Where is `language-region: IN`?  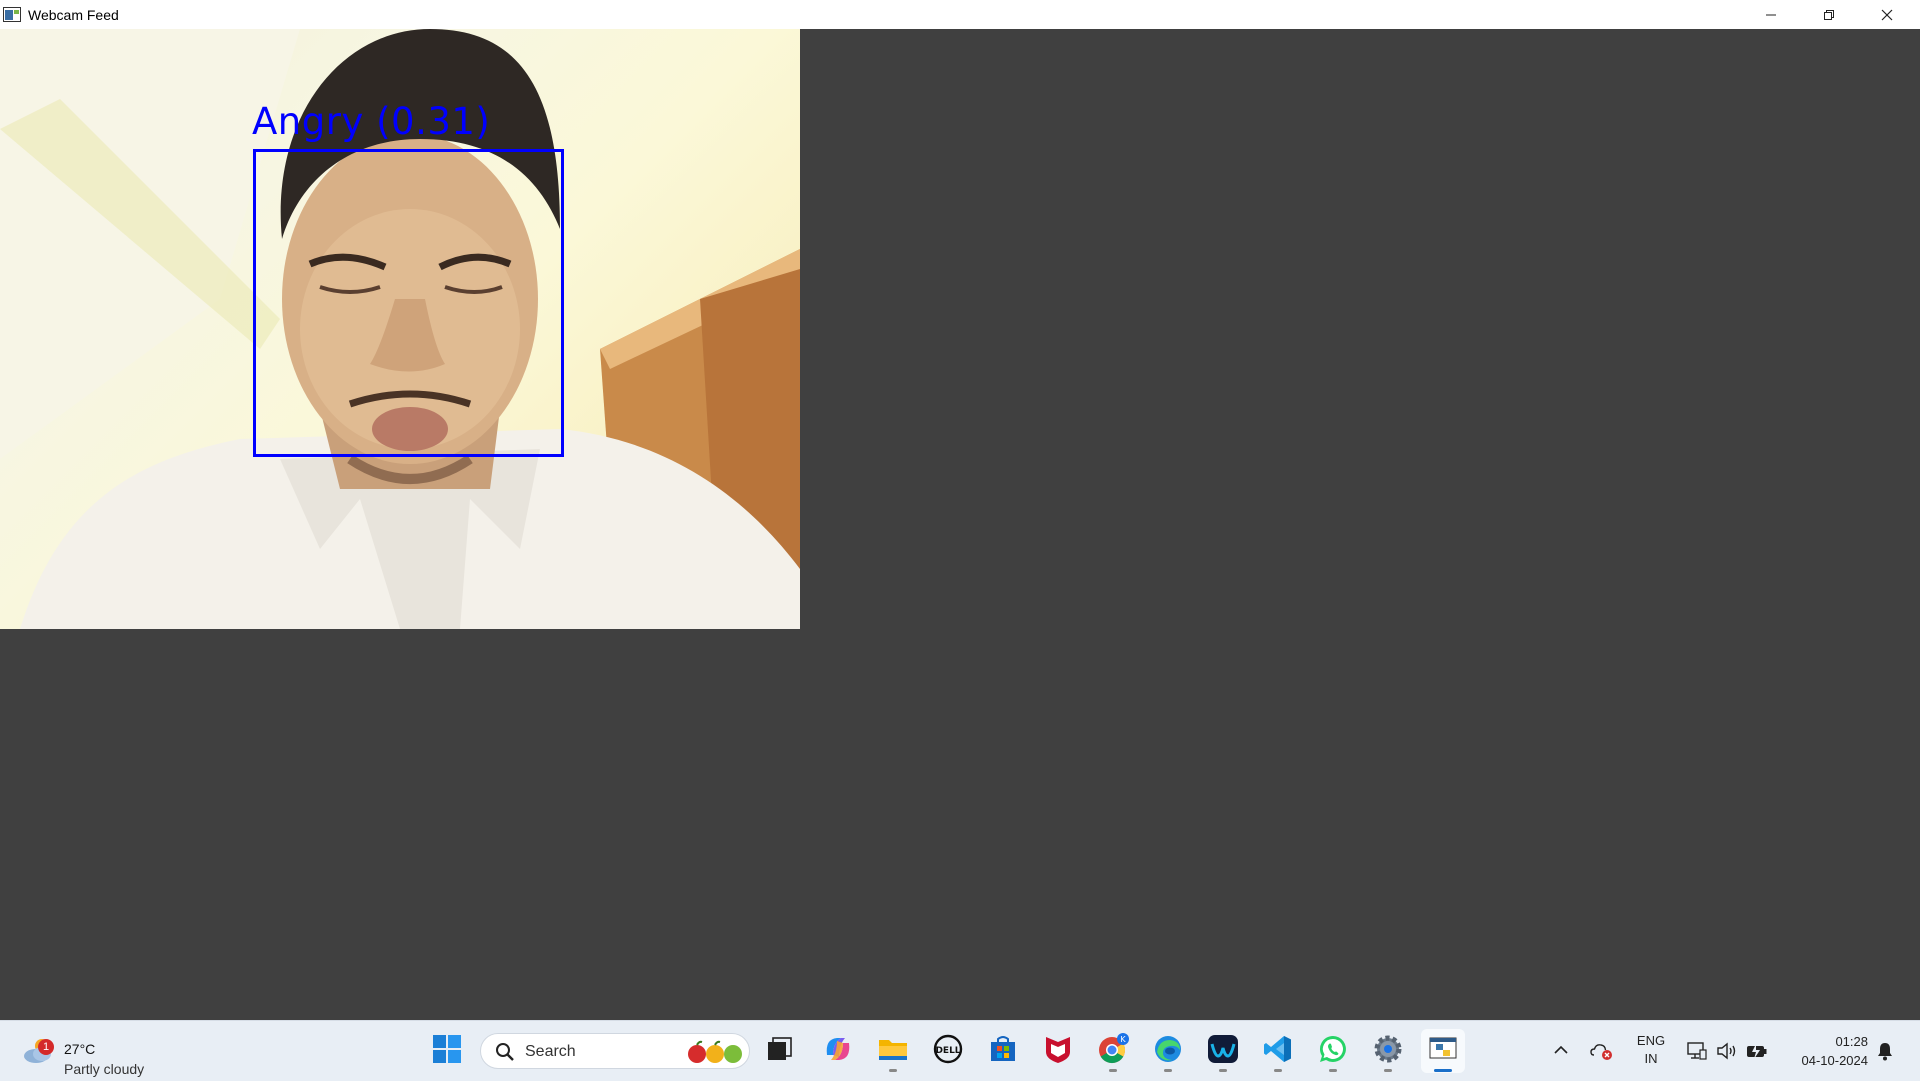
language-region: IN is located at coordinates (1651, 1058).